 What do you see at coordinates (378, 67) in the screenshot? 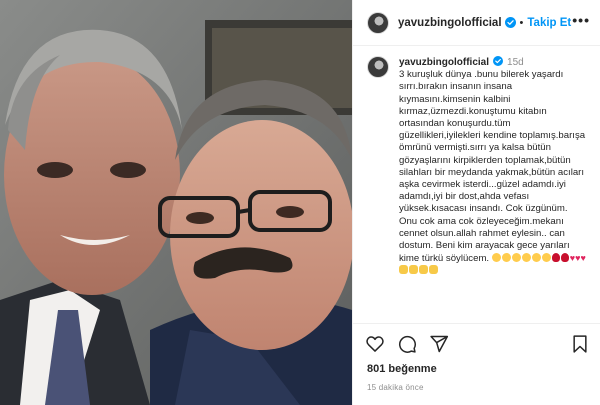
I see `caption-avatar` at bounding box center [378, 67].